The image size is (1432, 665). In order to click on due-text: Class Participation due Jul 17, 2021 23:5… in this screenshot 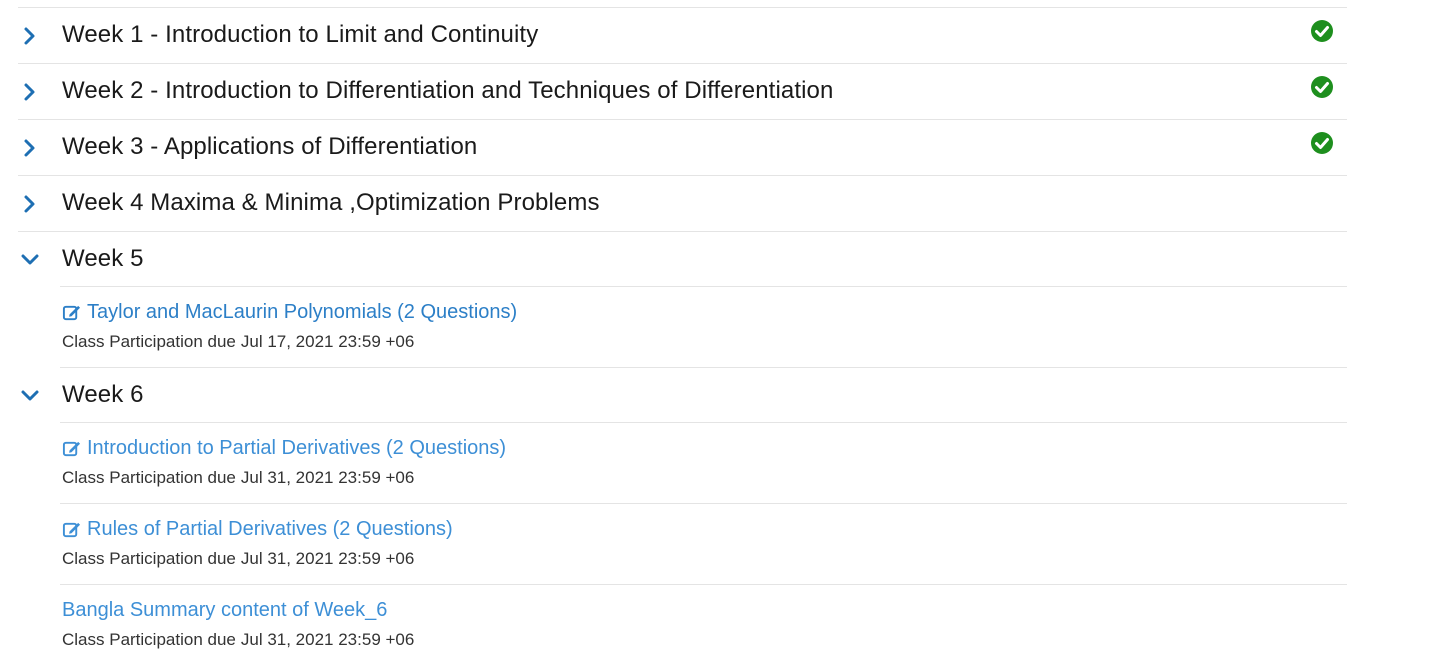, I will do `click(238, 342)`.